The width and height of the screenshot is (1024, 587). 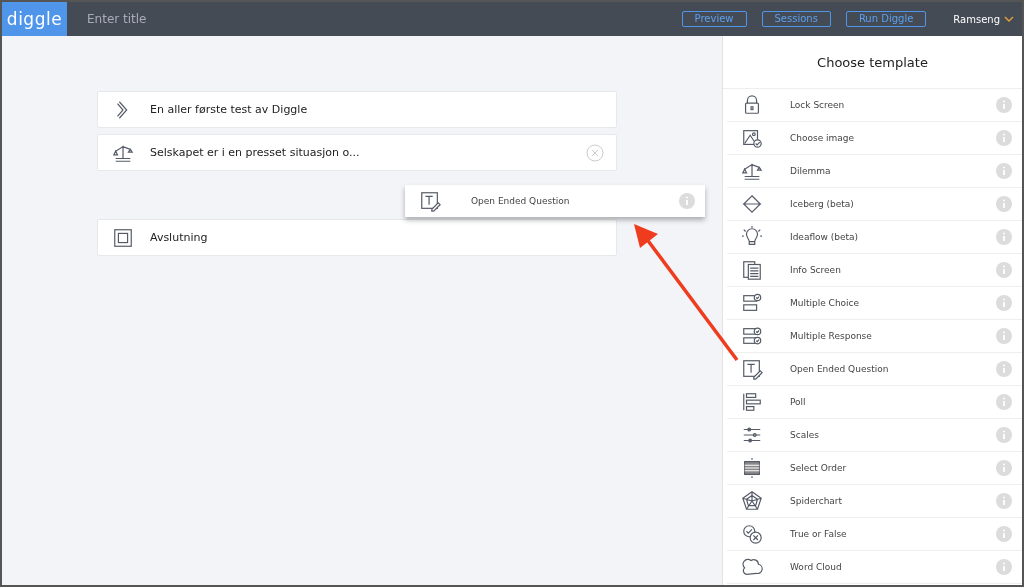 I want to click on template-item: Dilemma, so click(x=874, y=171).